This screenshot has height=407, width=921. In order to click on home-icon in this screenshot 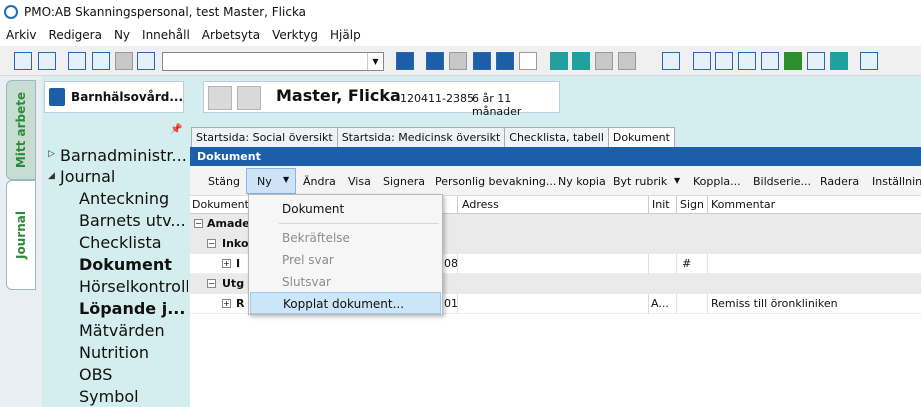, I will do `click(220, 98)`.